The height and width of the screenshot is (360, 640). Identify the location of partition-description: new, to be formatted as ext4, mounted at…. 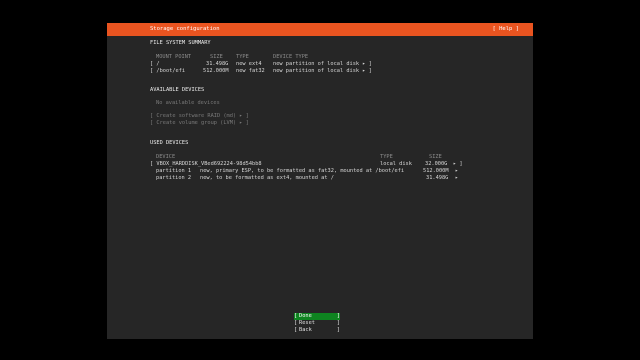
(267, 178).